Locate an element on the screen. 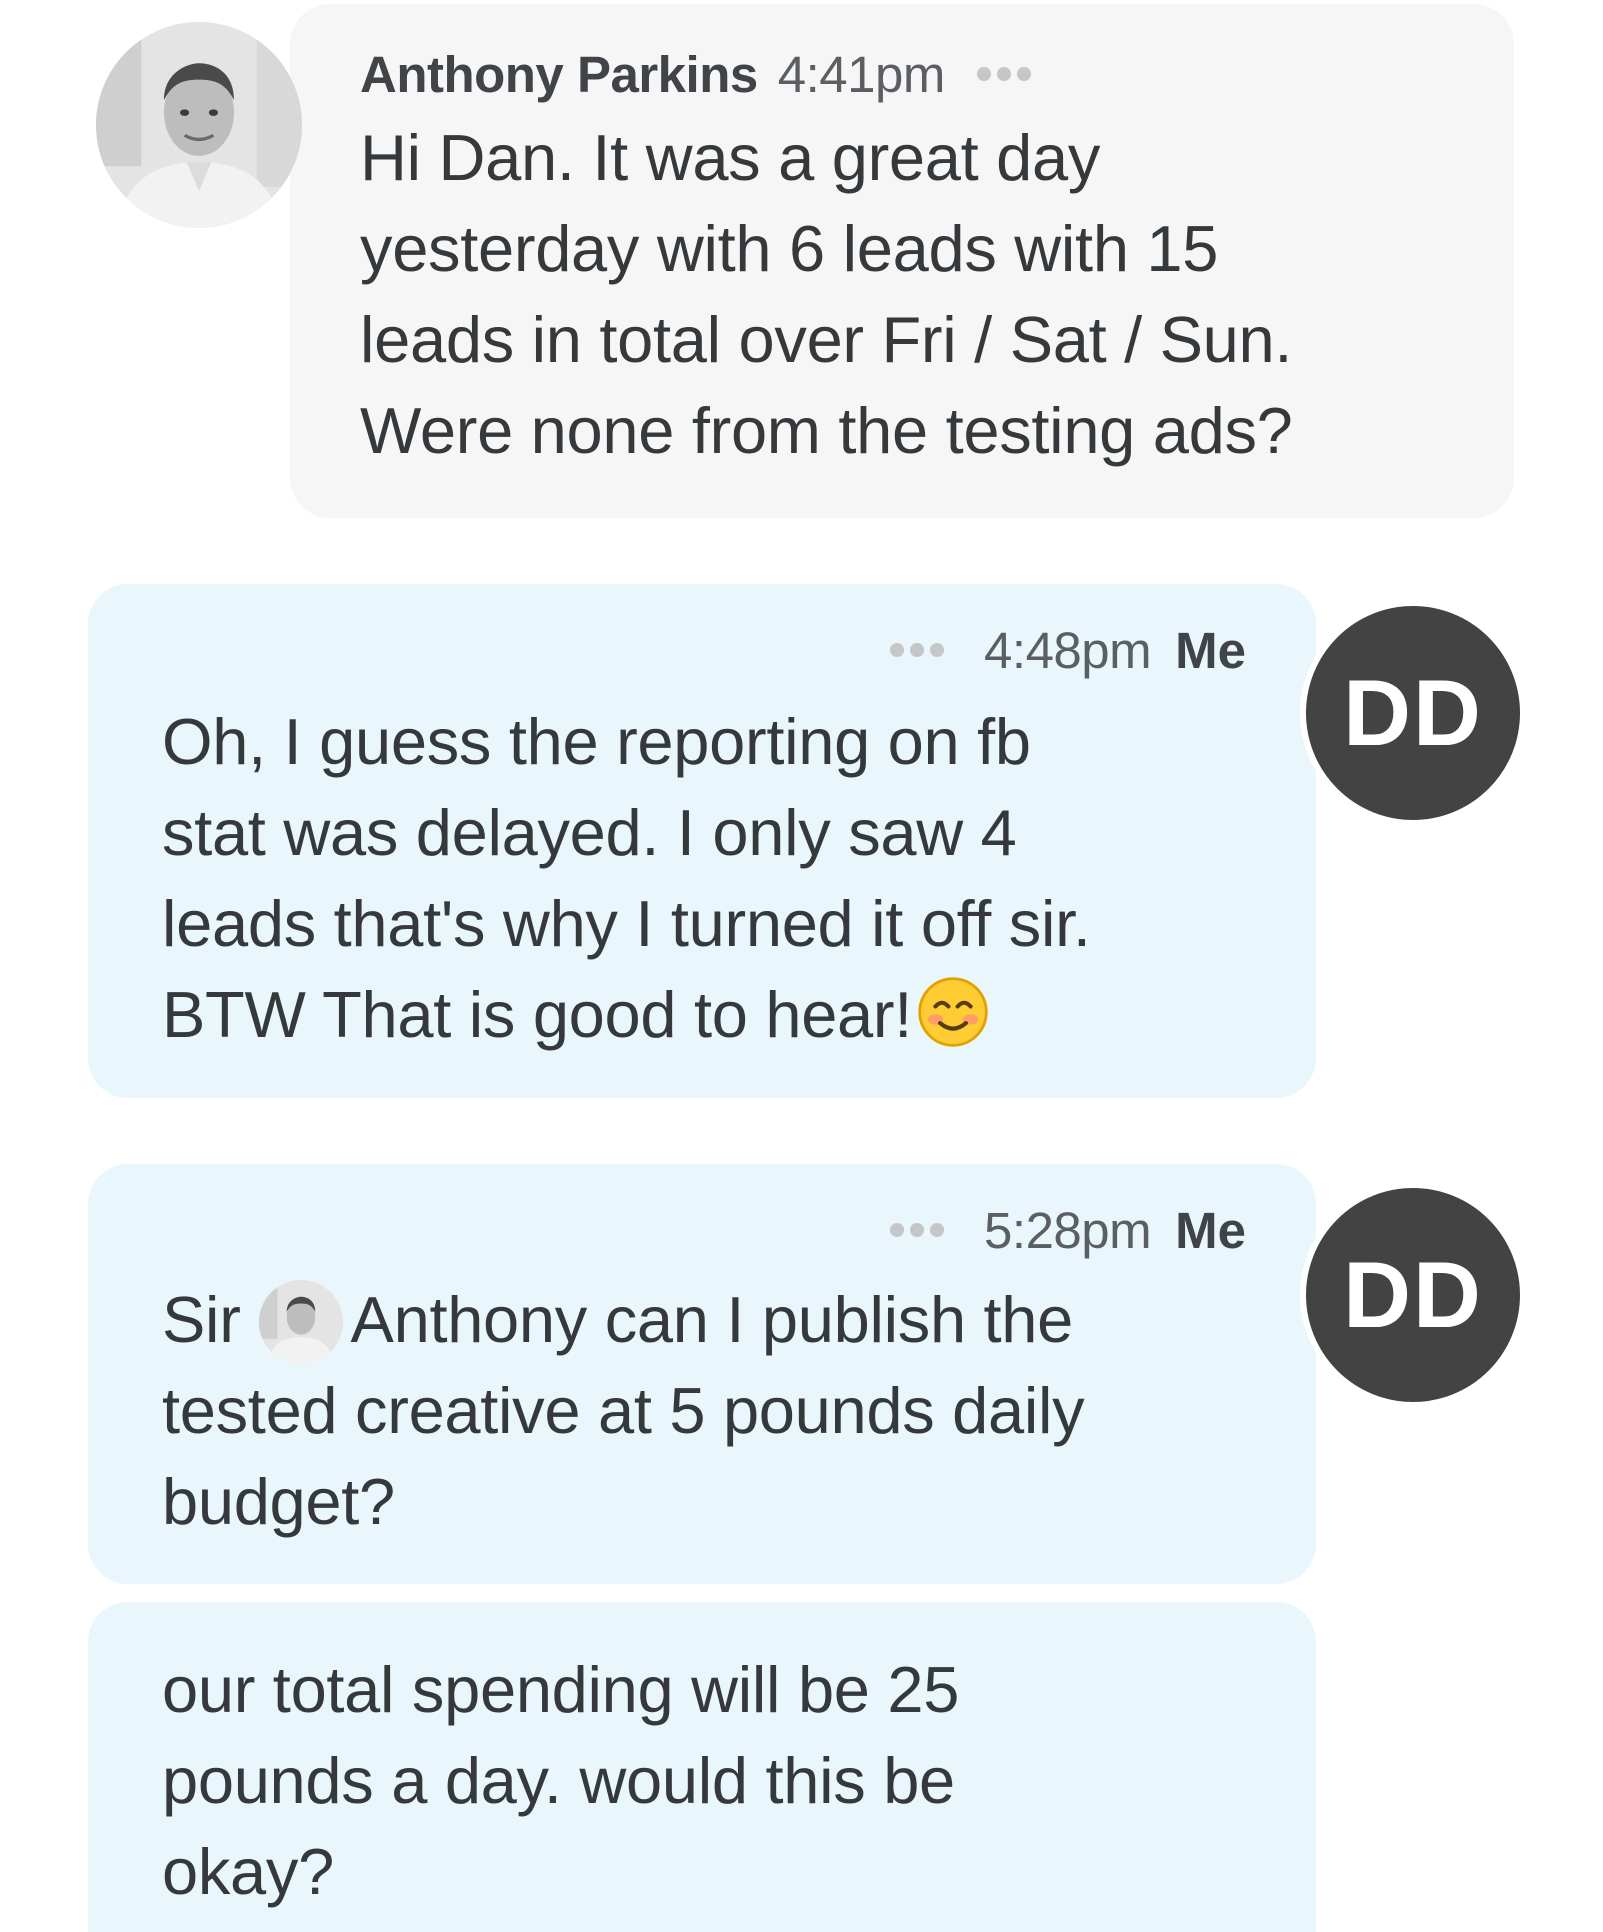 The width and height of the screenshot is (1603, 1932). message-time: 4:41pm is located at coordinates (861, 74).